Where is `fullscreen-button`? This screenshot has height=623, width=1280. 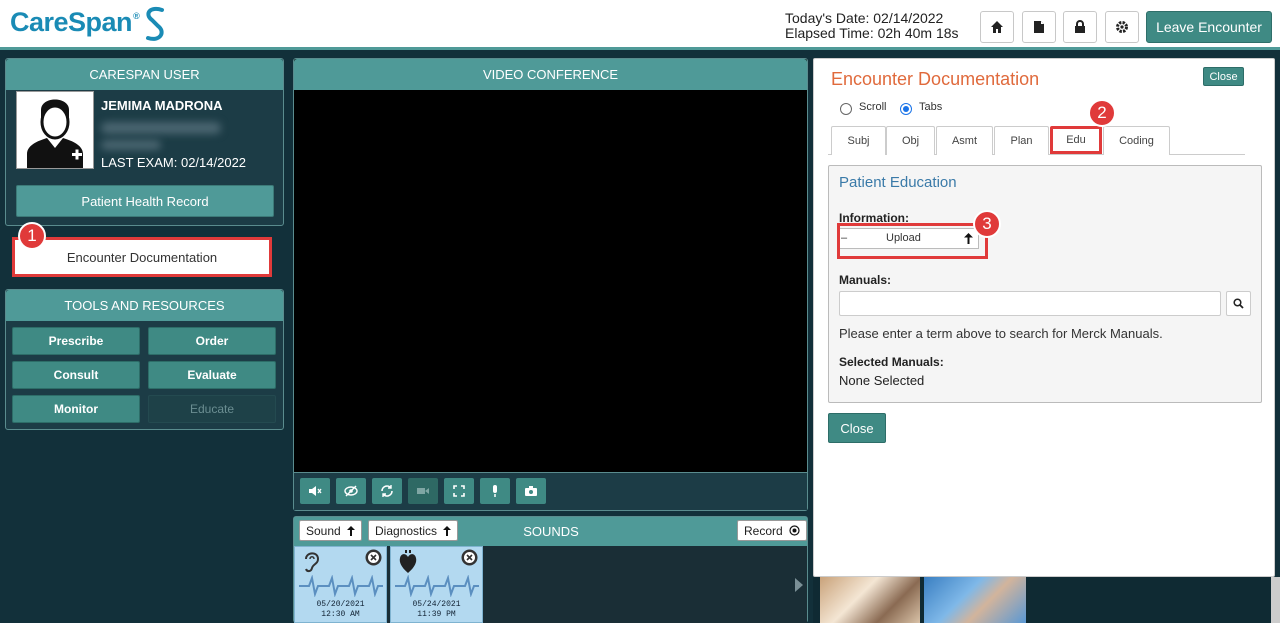
fullscreen-button is located at coordinates (459, 491).